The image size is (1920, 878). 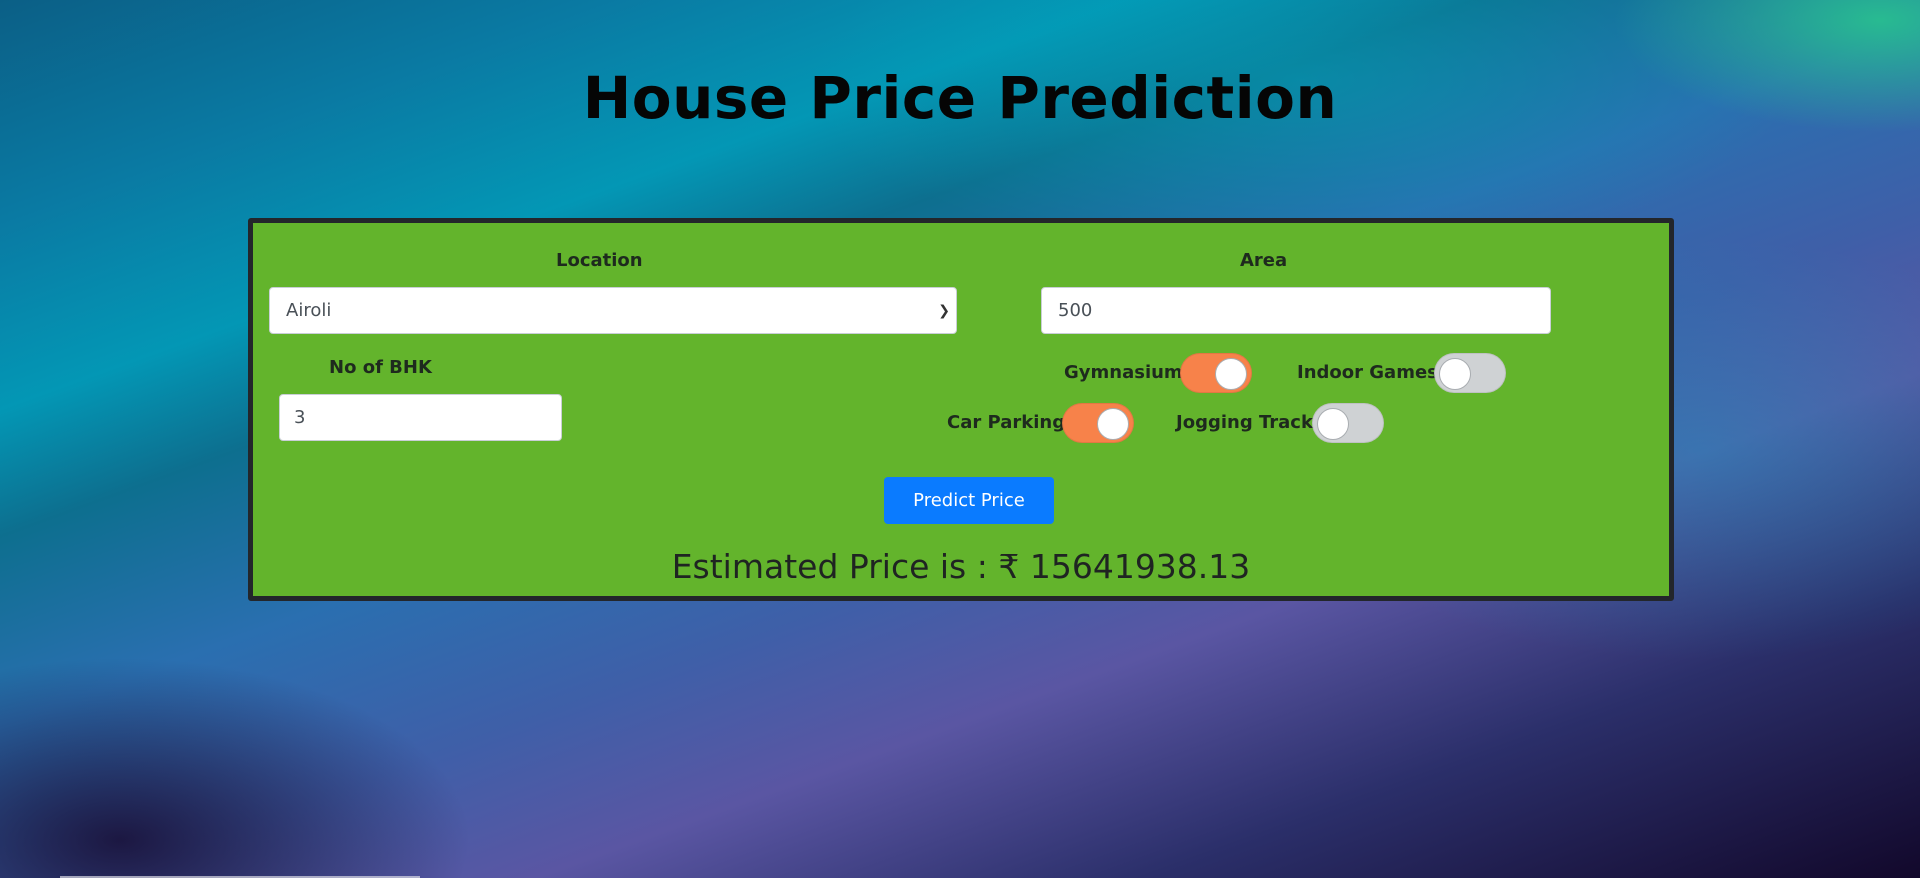 I want to click on indoor-games-label: Indoor Games, so click(x=1367, y=372).